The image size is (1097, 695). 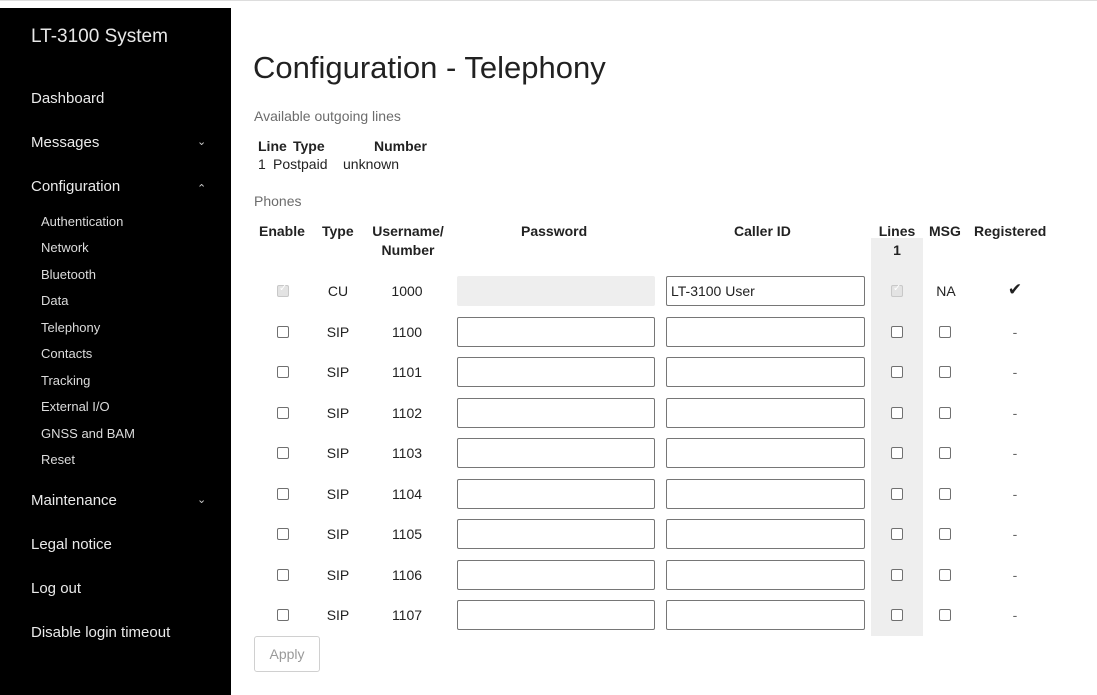 What do you see at coordinates (664, 533) in the screenshot?
I see `table-row: SIP 1105 -` at bounding box center [664, 533].